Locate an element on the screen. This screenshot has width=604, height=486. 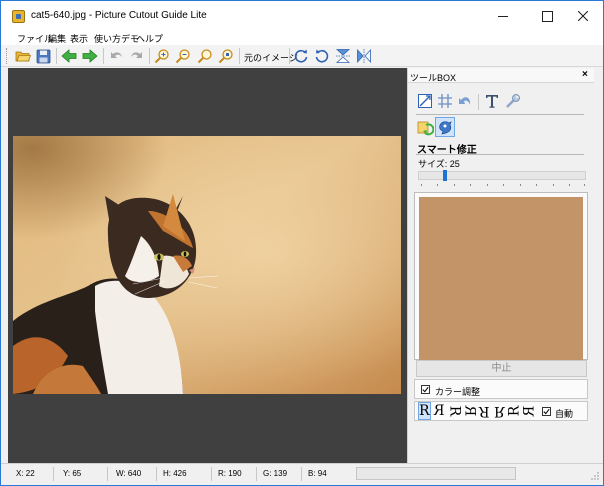
resize-grip-icon is located at coordinates (595, 476).